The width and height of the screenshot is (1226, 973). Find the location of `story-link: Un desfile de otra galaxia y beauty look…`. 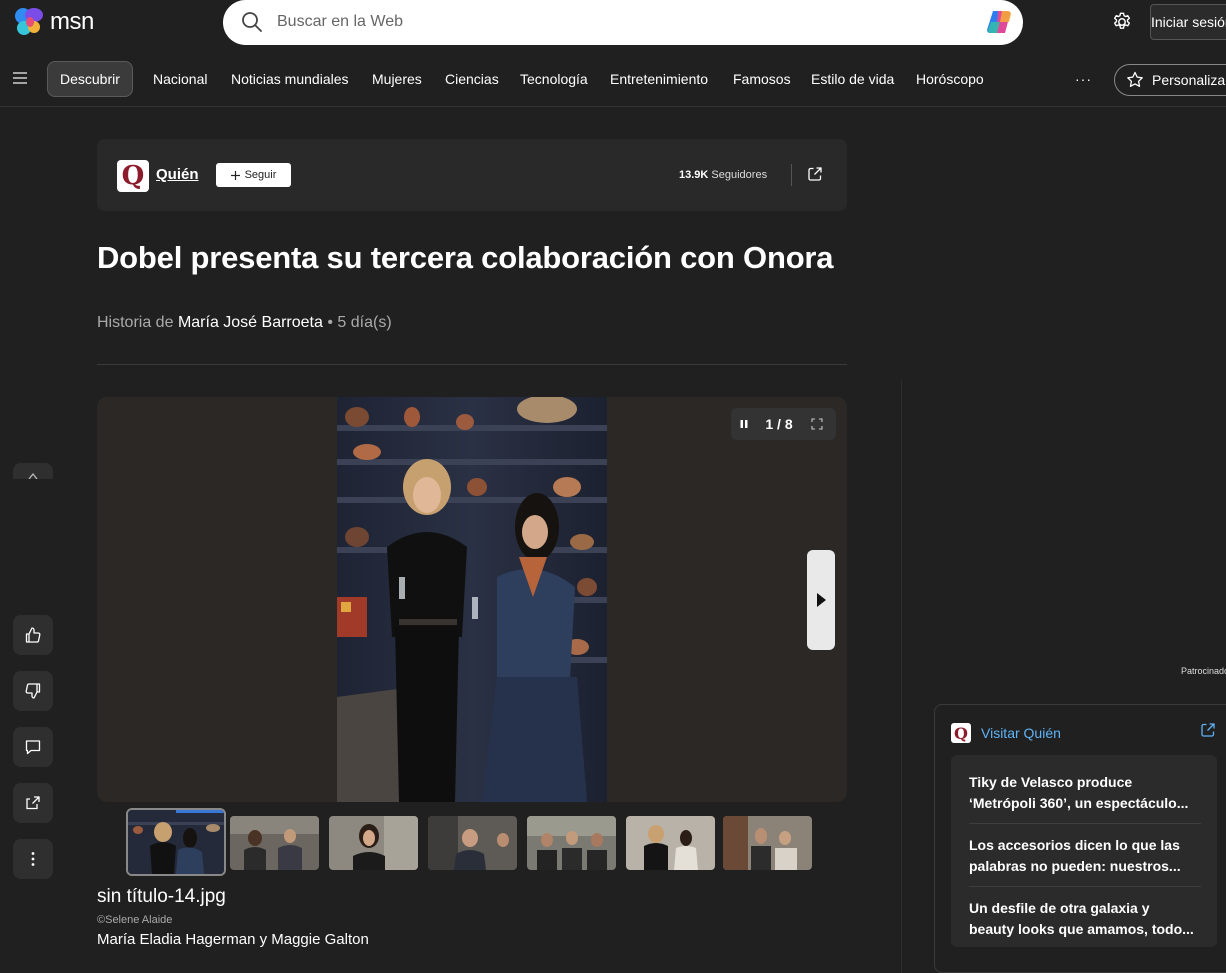

story-link: Un desfile de otra galaxia y beauty look… is located at coordinates (1084, 919).